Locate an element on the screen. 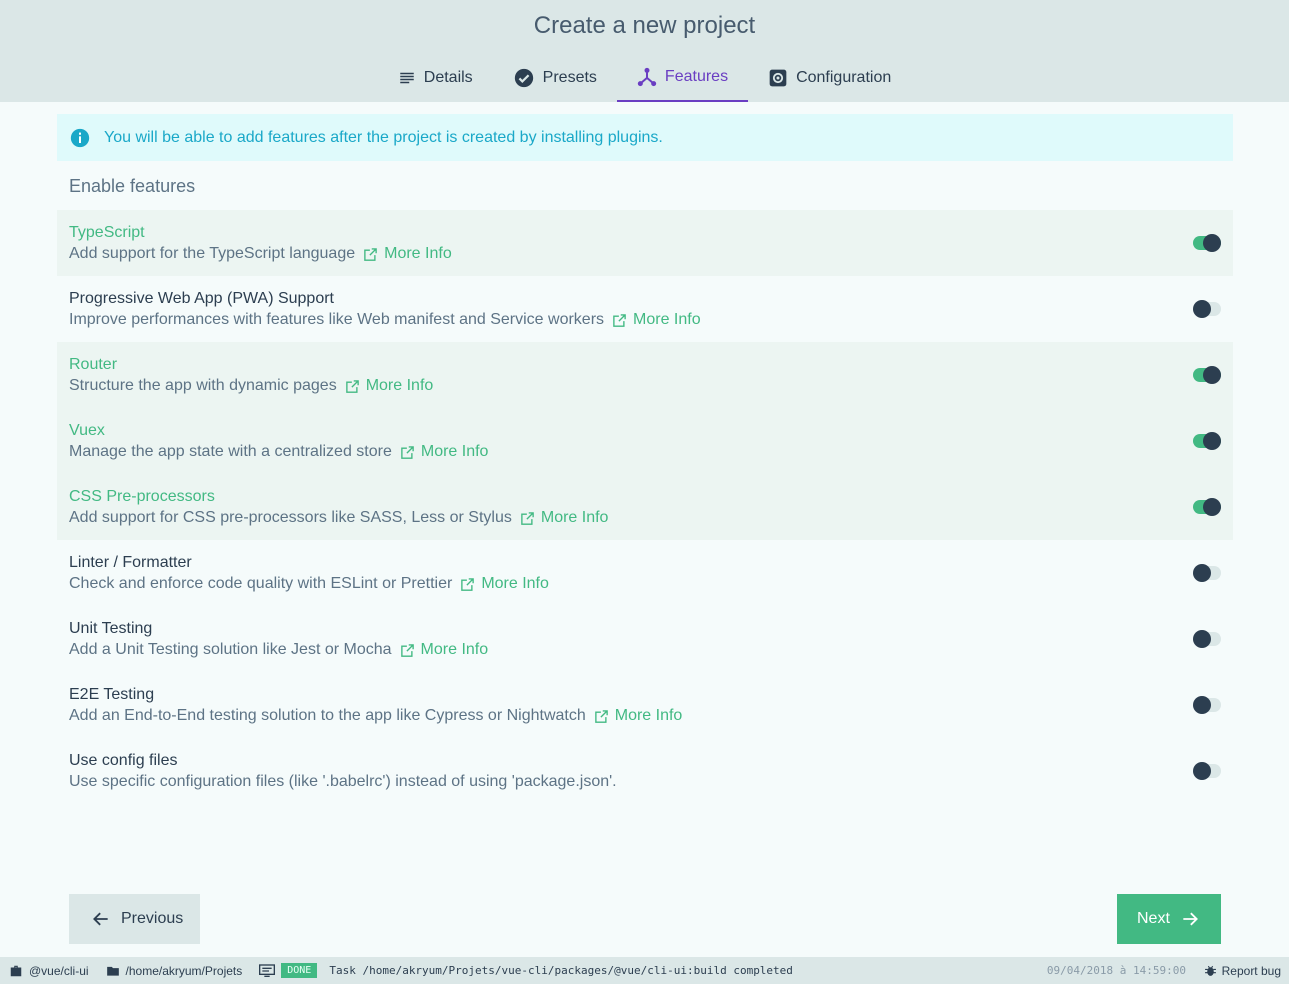 This screenshot has width=1289, height=984. previous-button-label: Previous is located at coordinates (152, 918).